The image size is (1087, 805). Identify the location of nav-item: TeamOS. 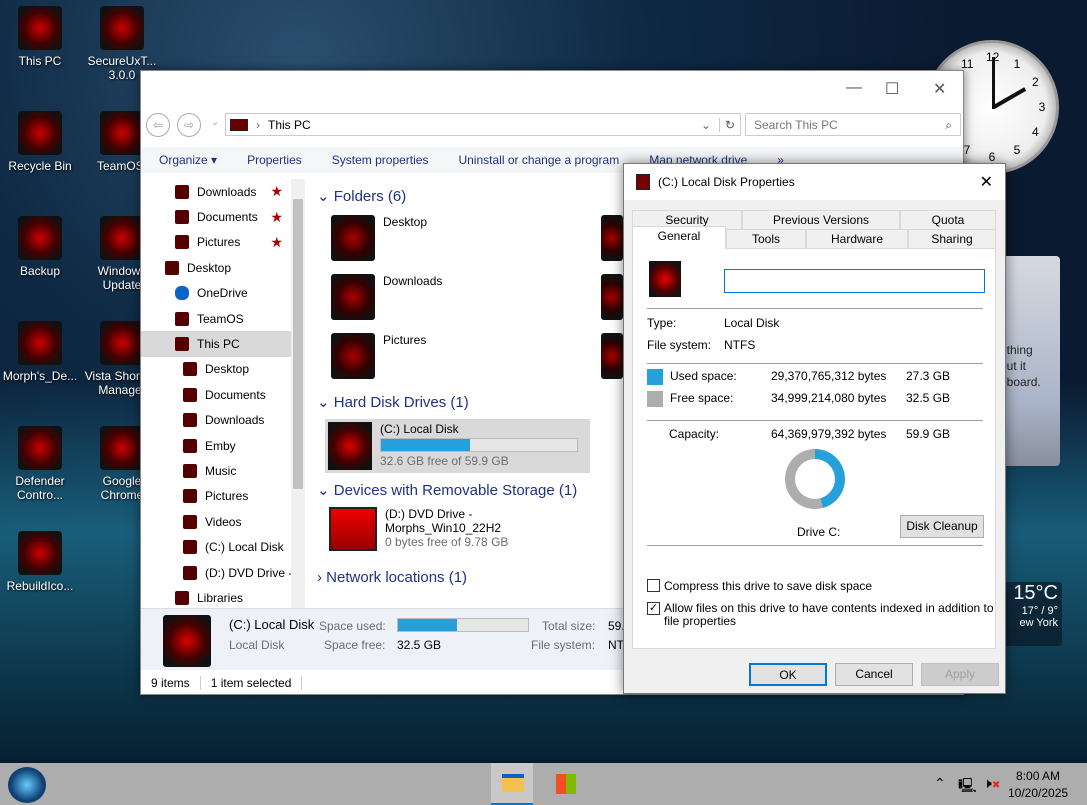
(216, 318).